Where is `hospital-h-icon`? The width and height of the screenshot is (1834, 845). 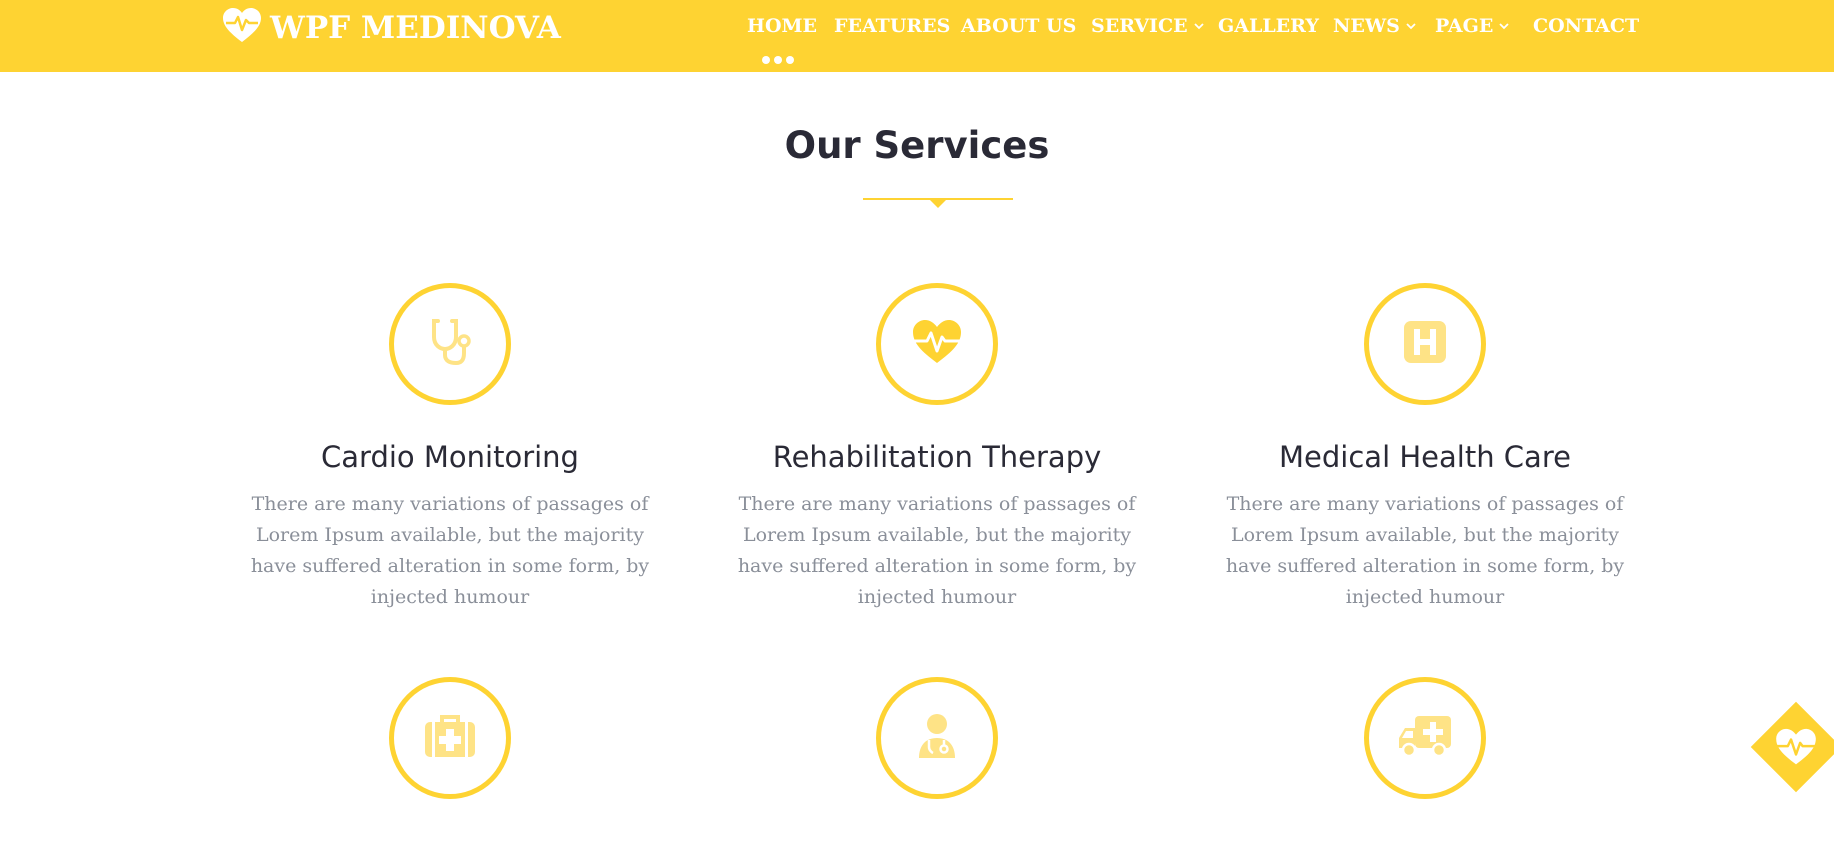 hospital-h-icon is located at coordinates (1425, 344).